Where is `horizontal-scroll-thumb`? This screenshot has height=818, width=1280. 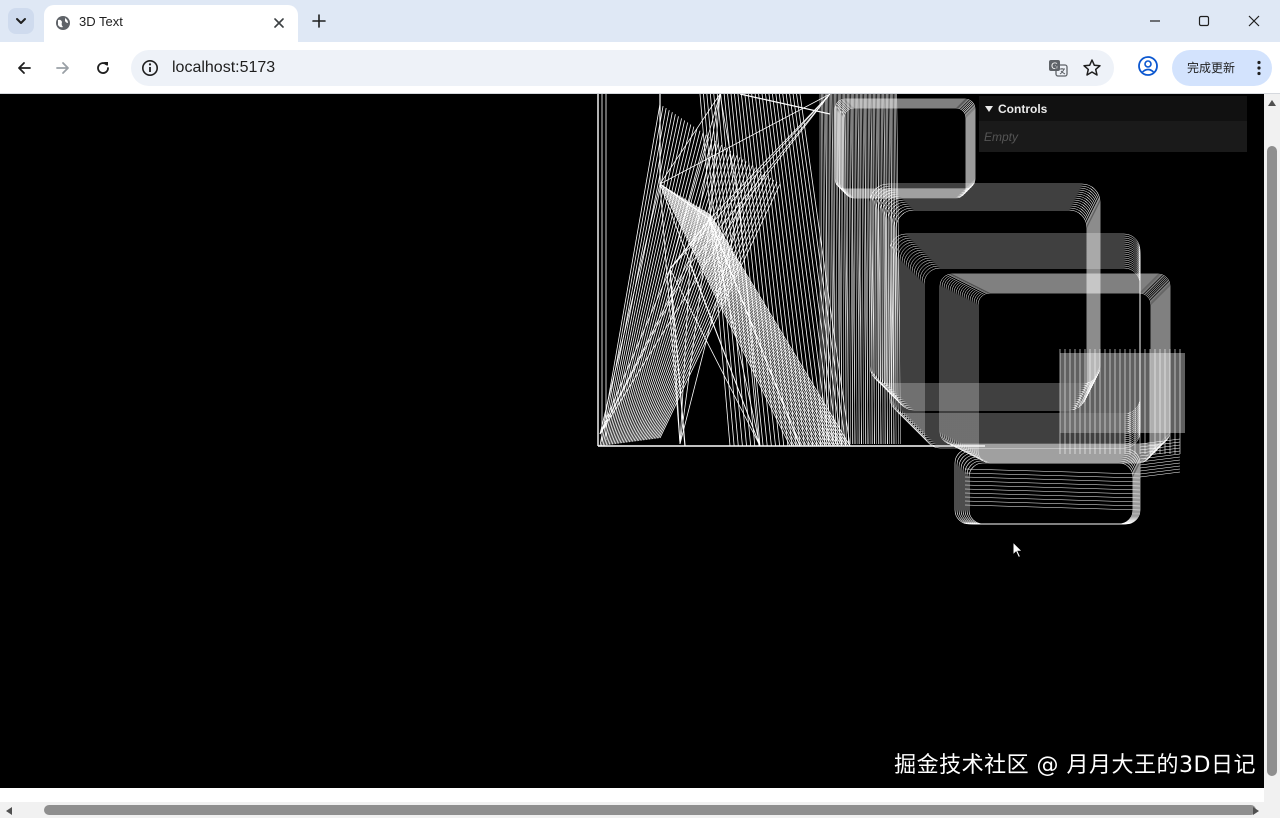 horizontal-scroll-thumb is located at coordinates (650, 810).